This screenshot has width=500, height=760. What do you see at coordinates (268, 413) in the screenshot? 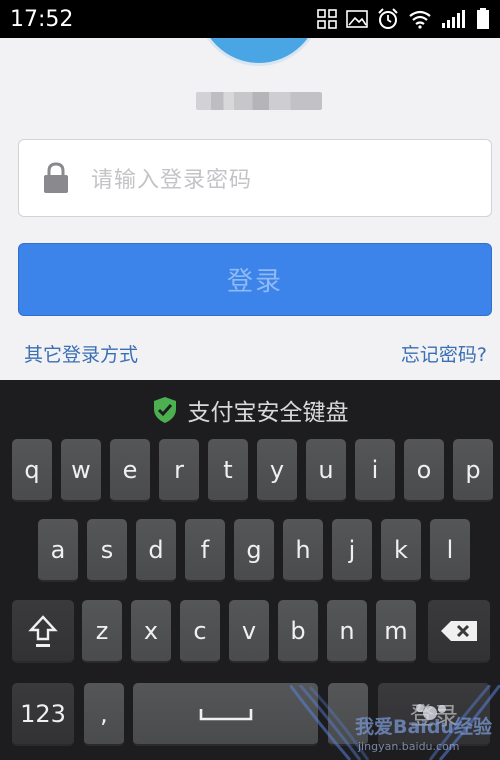
I see `keyboard-title: 支付宝安全键盘` at bounding box center [268, 413].